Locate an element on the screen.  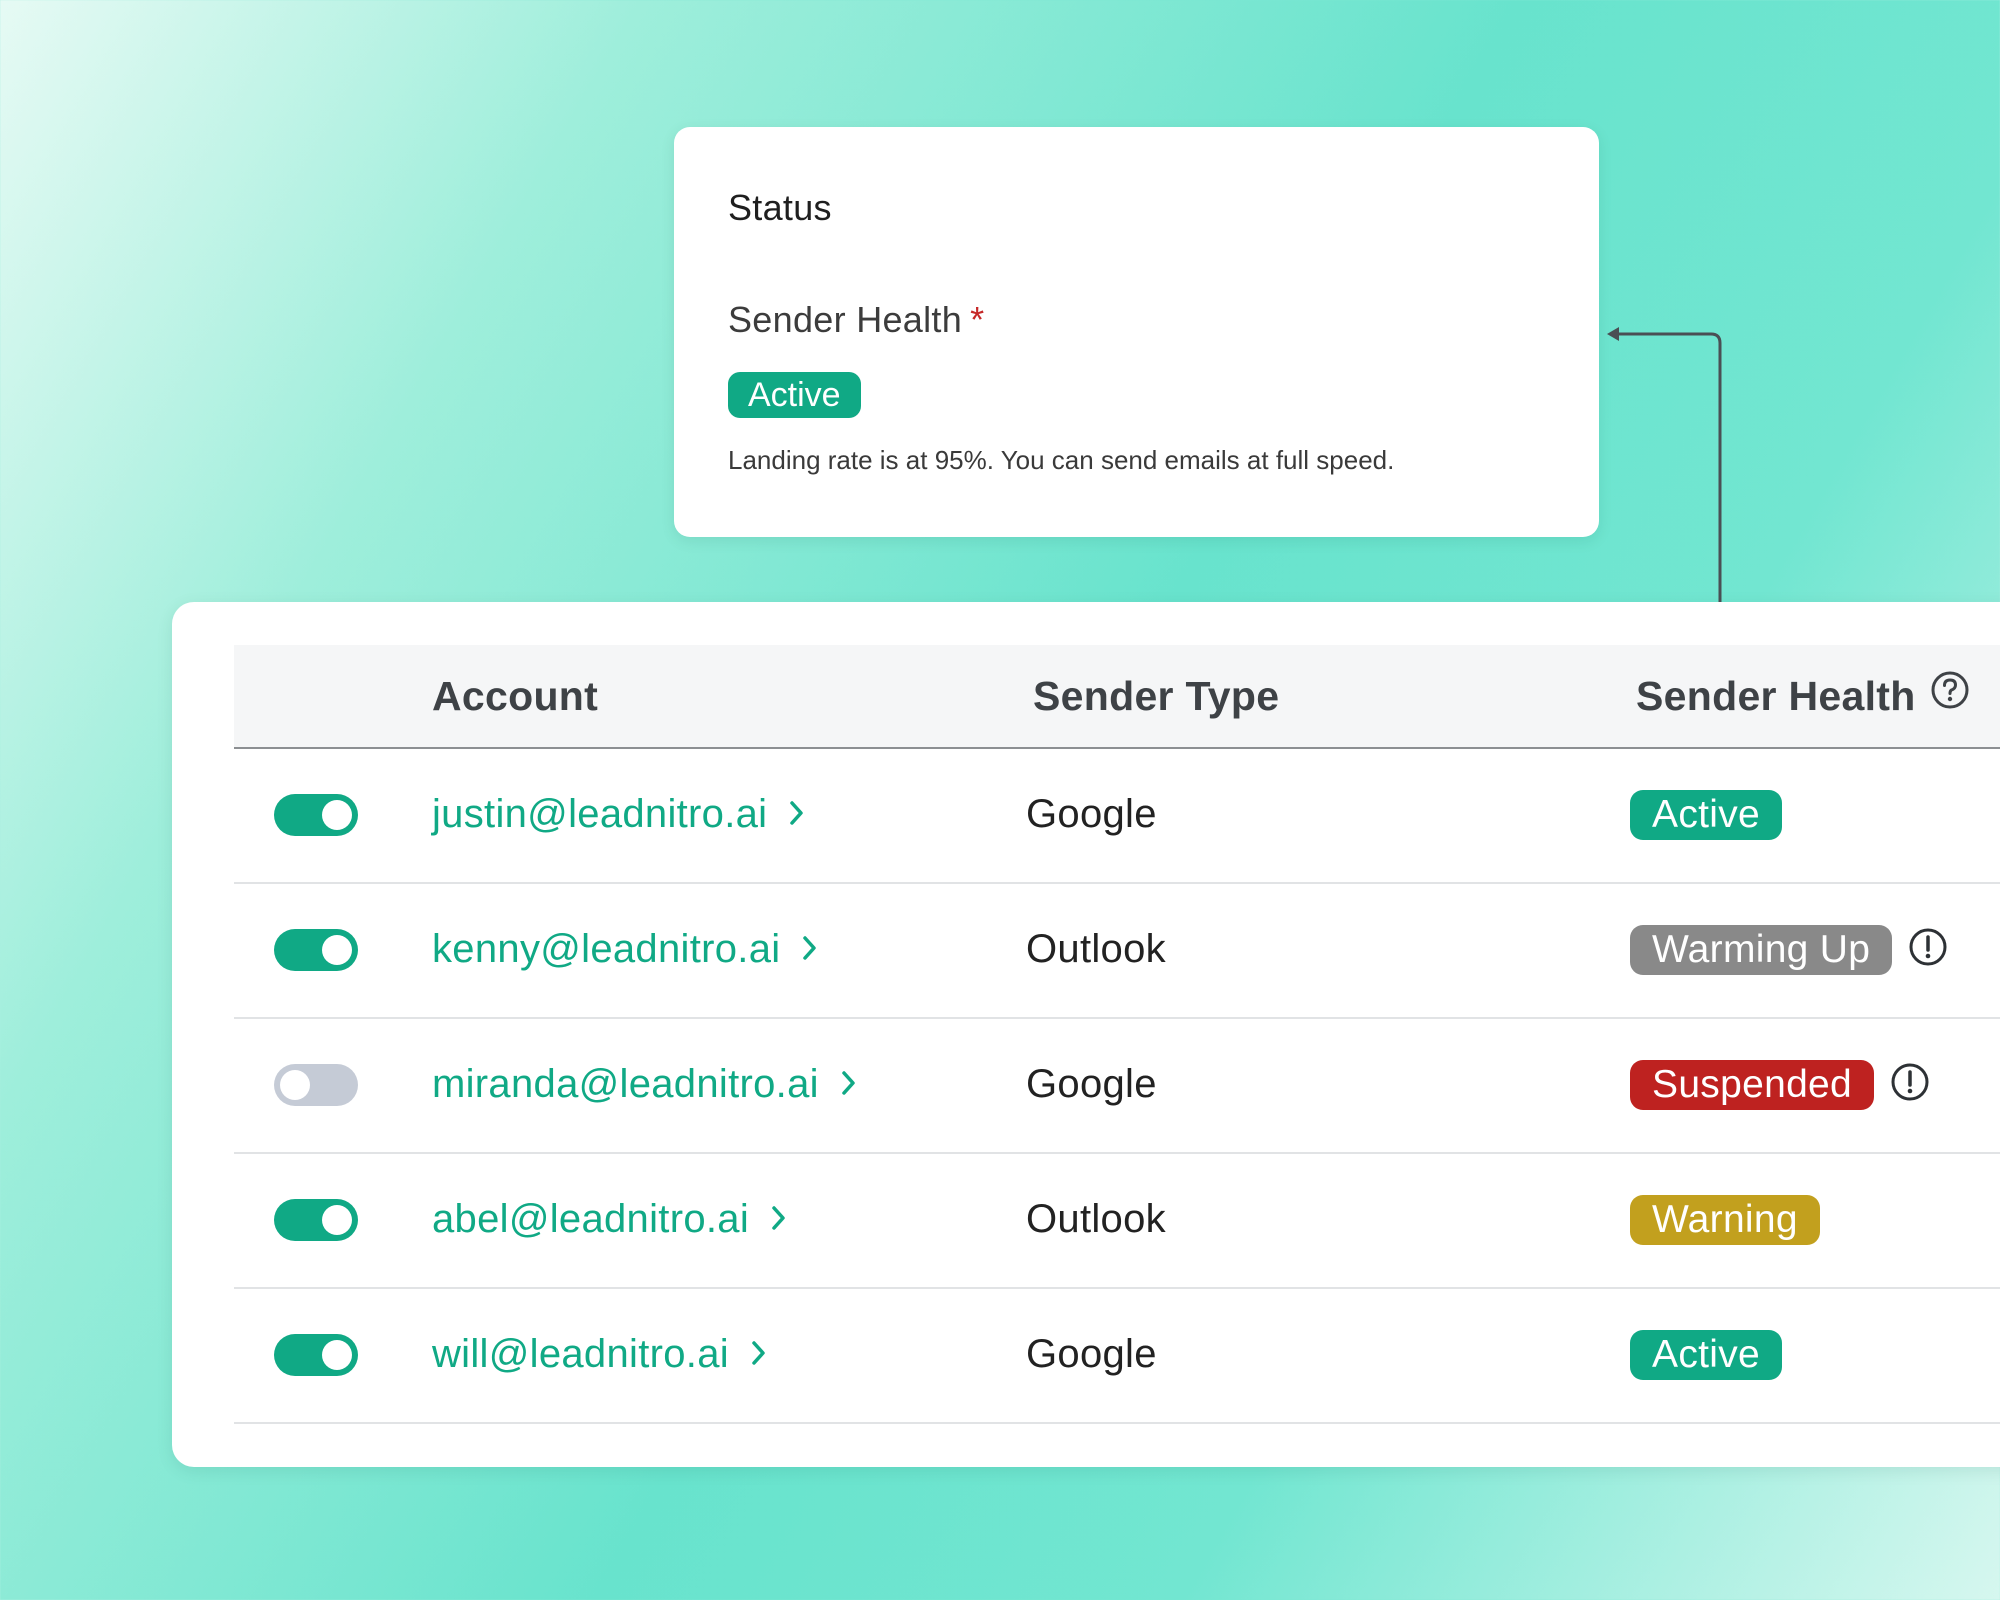
account-email: justin@leadnitro.ai is located at coordinates (599, 814).